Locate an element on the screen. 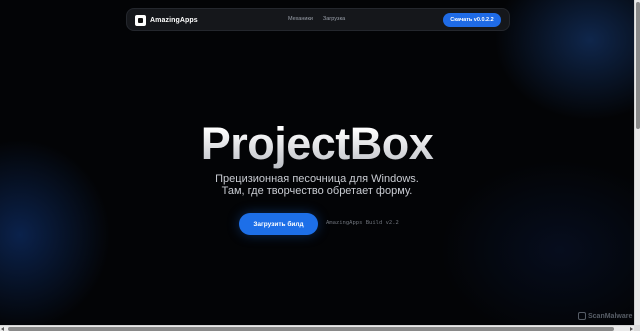  scanmalware-logo-icon is located at coordinates (582, 316).